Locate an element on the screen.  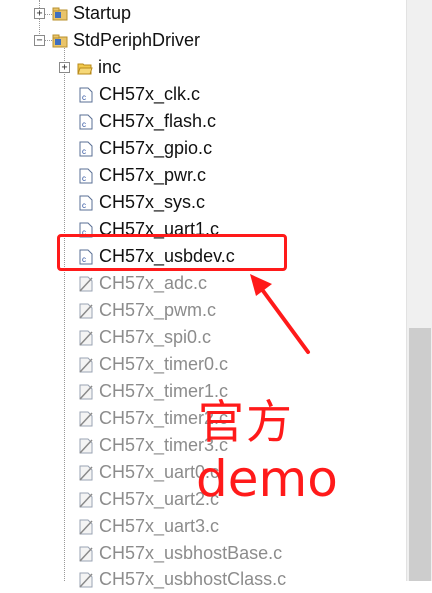
annotation-arrow-icon is located at coordinates (280, 314).